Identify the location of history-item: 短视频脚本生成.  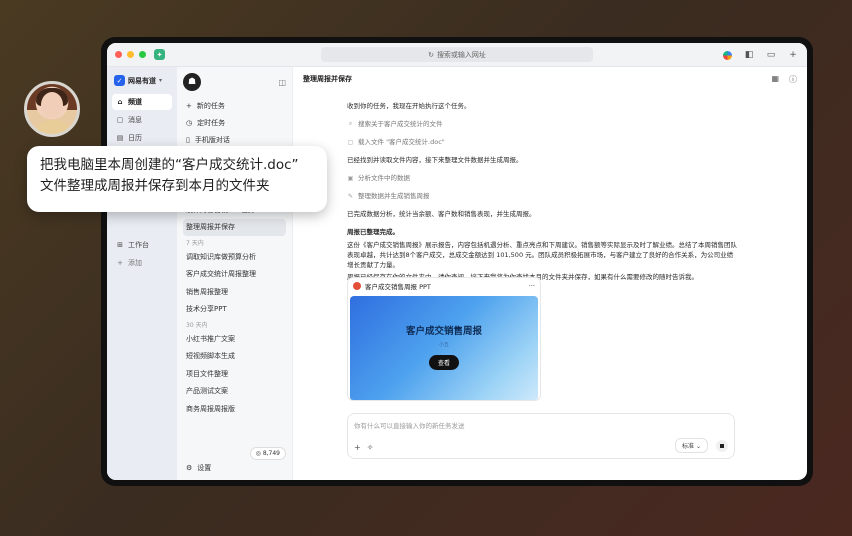
(234, 357).